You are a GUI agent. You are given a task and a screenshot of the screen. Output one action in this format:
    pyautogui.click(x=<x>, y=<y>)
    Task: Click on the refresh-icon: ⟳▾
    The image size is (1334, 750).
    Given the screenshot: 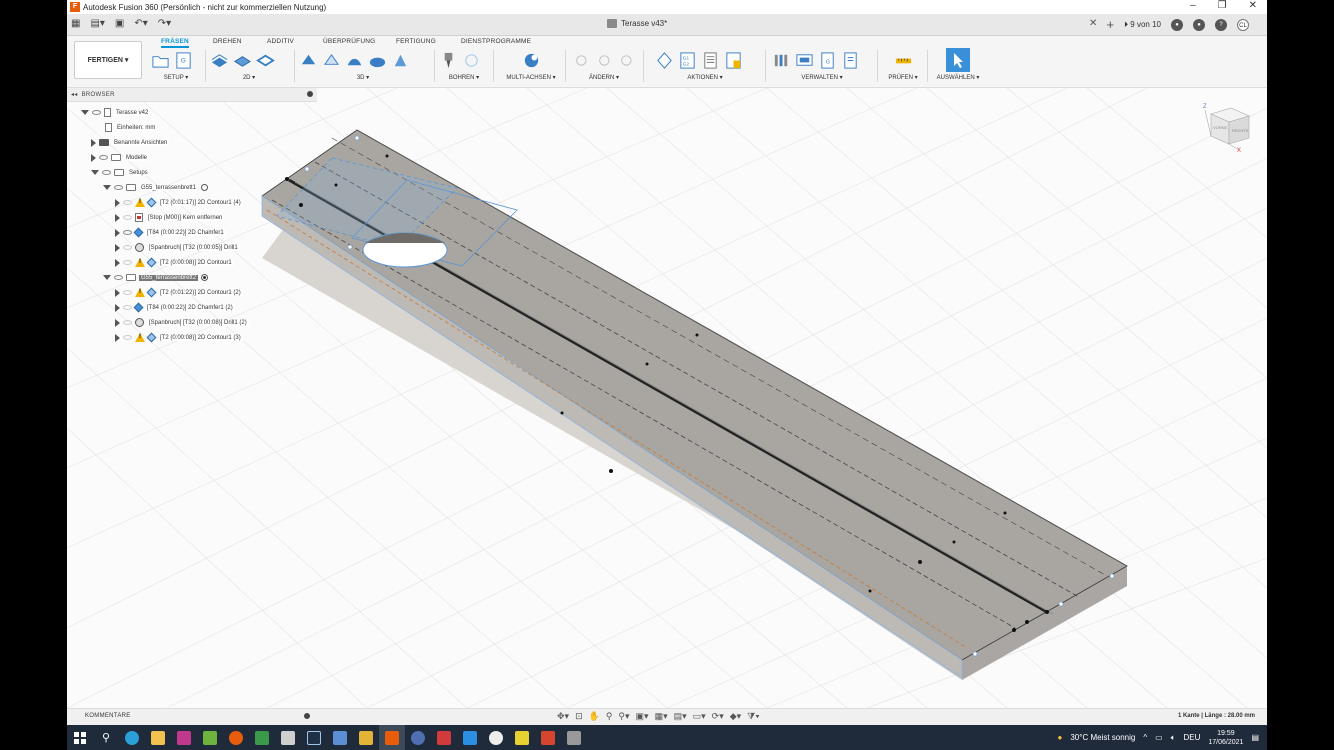 What is the action you would take?
    pyautogui.click(x=718, y=716)
    